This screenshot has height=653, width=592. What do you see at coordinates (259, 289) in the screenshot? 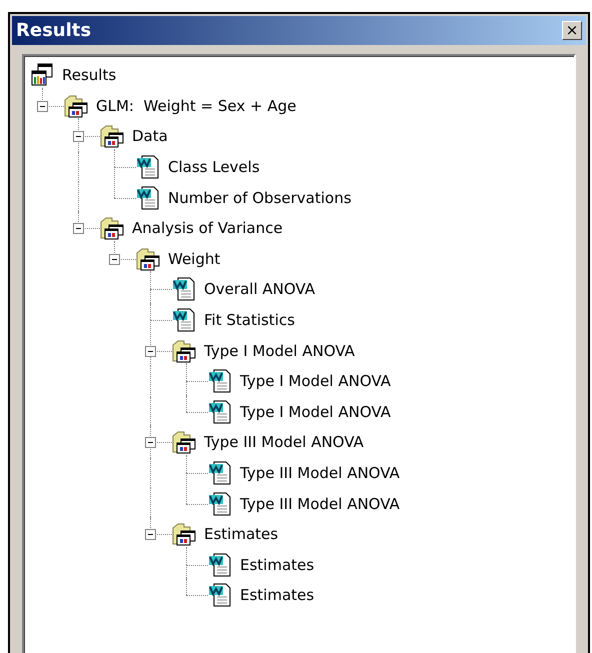
I see `tree-item: Overall ANOVA` at bounding box center [259, 289].